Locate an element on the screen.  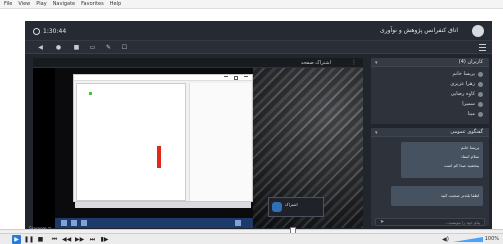
menu-bar: File View Play Navigate Favorites Help is located at coordinates (251, 4).